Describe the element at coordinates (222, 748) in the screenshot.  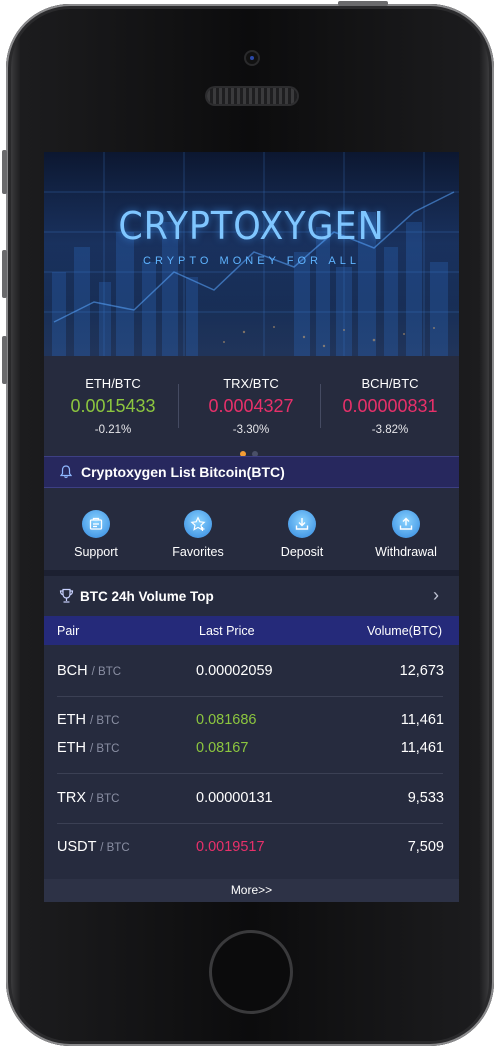
I see `last-price: 0.08167` at that location.